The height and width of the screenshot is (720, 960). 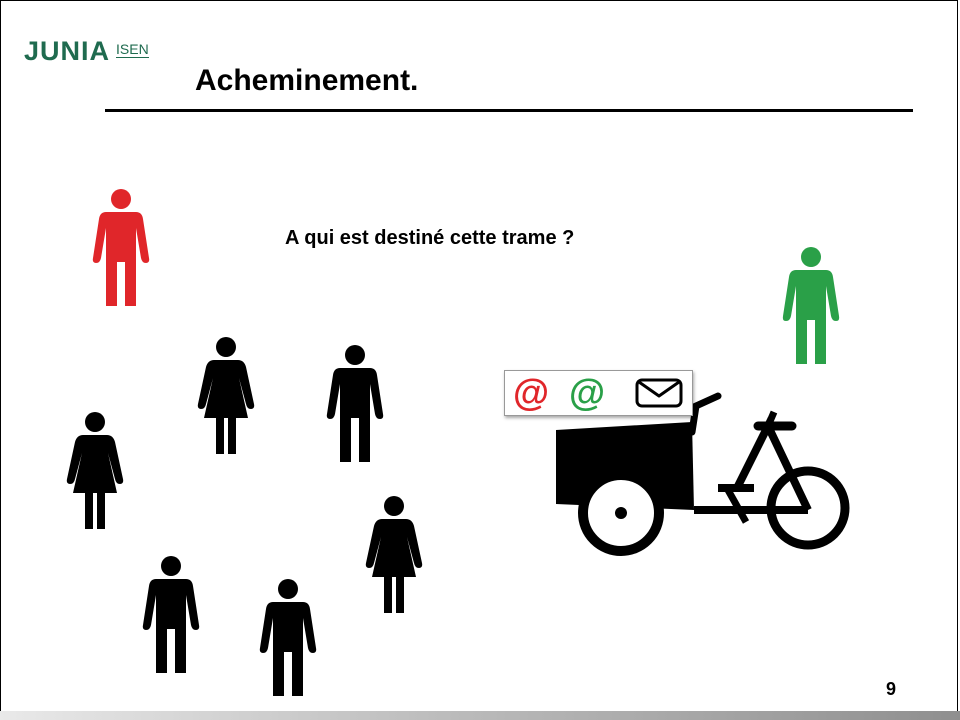 I want to click on sender-person-icon, so click(x=121, y=248).